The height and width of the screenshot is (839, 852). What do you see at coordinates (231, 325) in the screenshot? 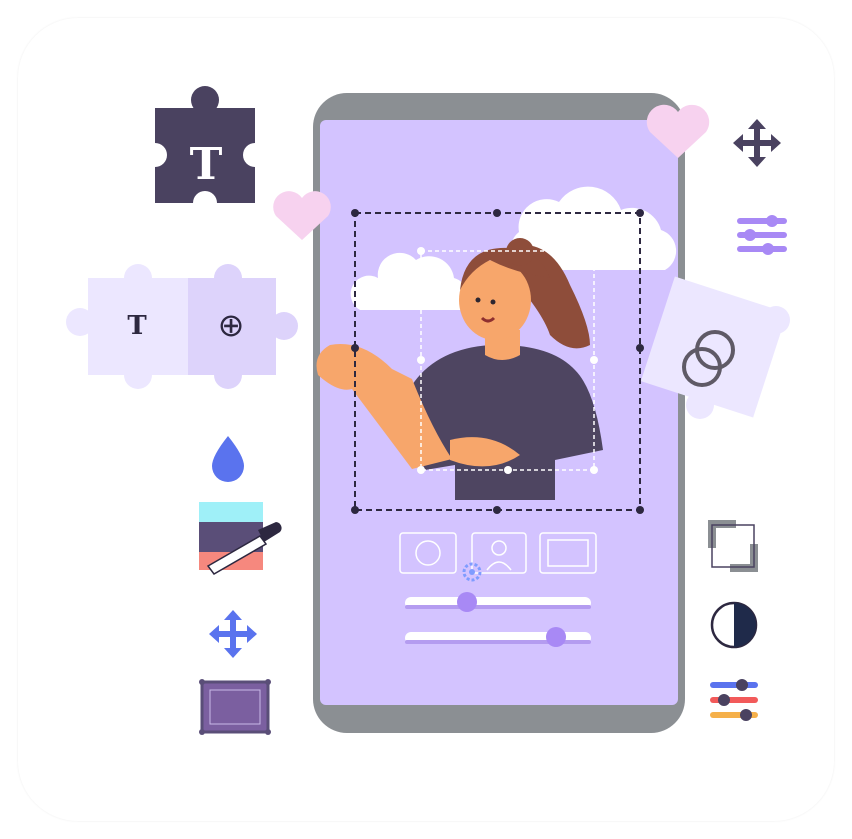
I see `plus-circle-icon: ⊕` at bounding box center [231, 325].